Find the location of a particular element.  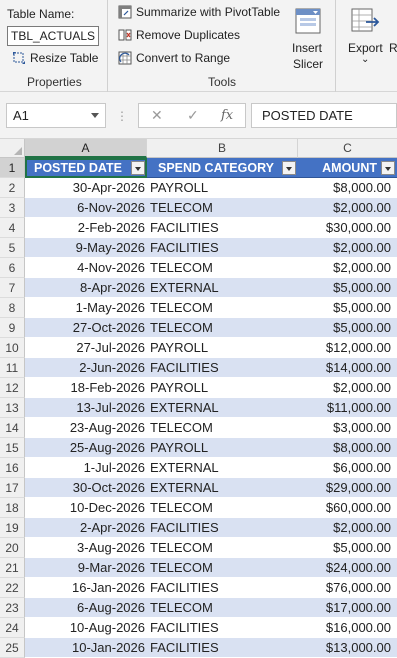

export-button: Export ⌄ is located at coordinates (366, 38).